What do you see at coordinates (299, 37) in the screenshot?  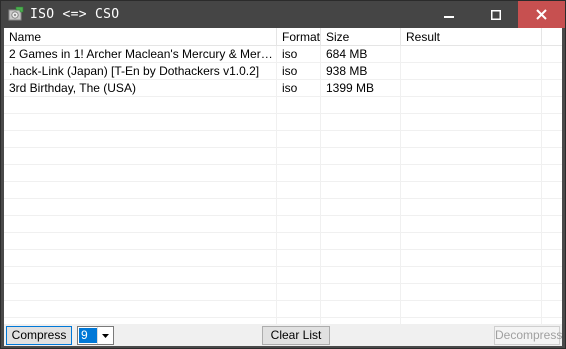 I see `column-header-format: Format` at bounding box center [299, 37].